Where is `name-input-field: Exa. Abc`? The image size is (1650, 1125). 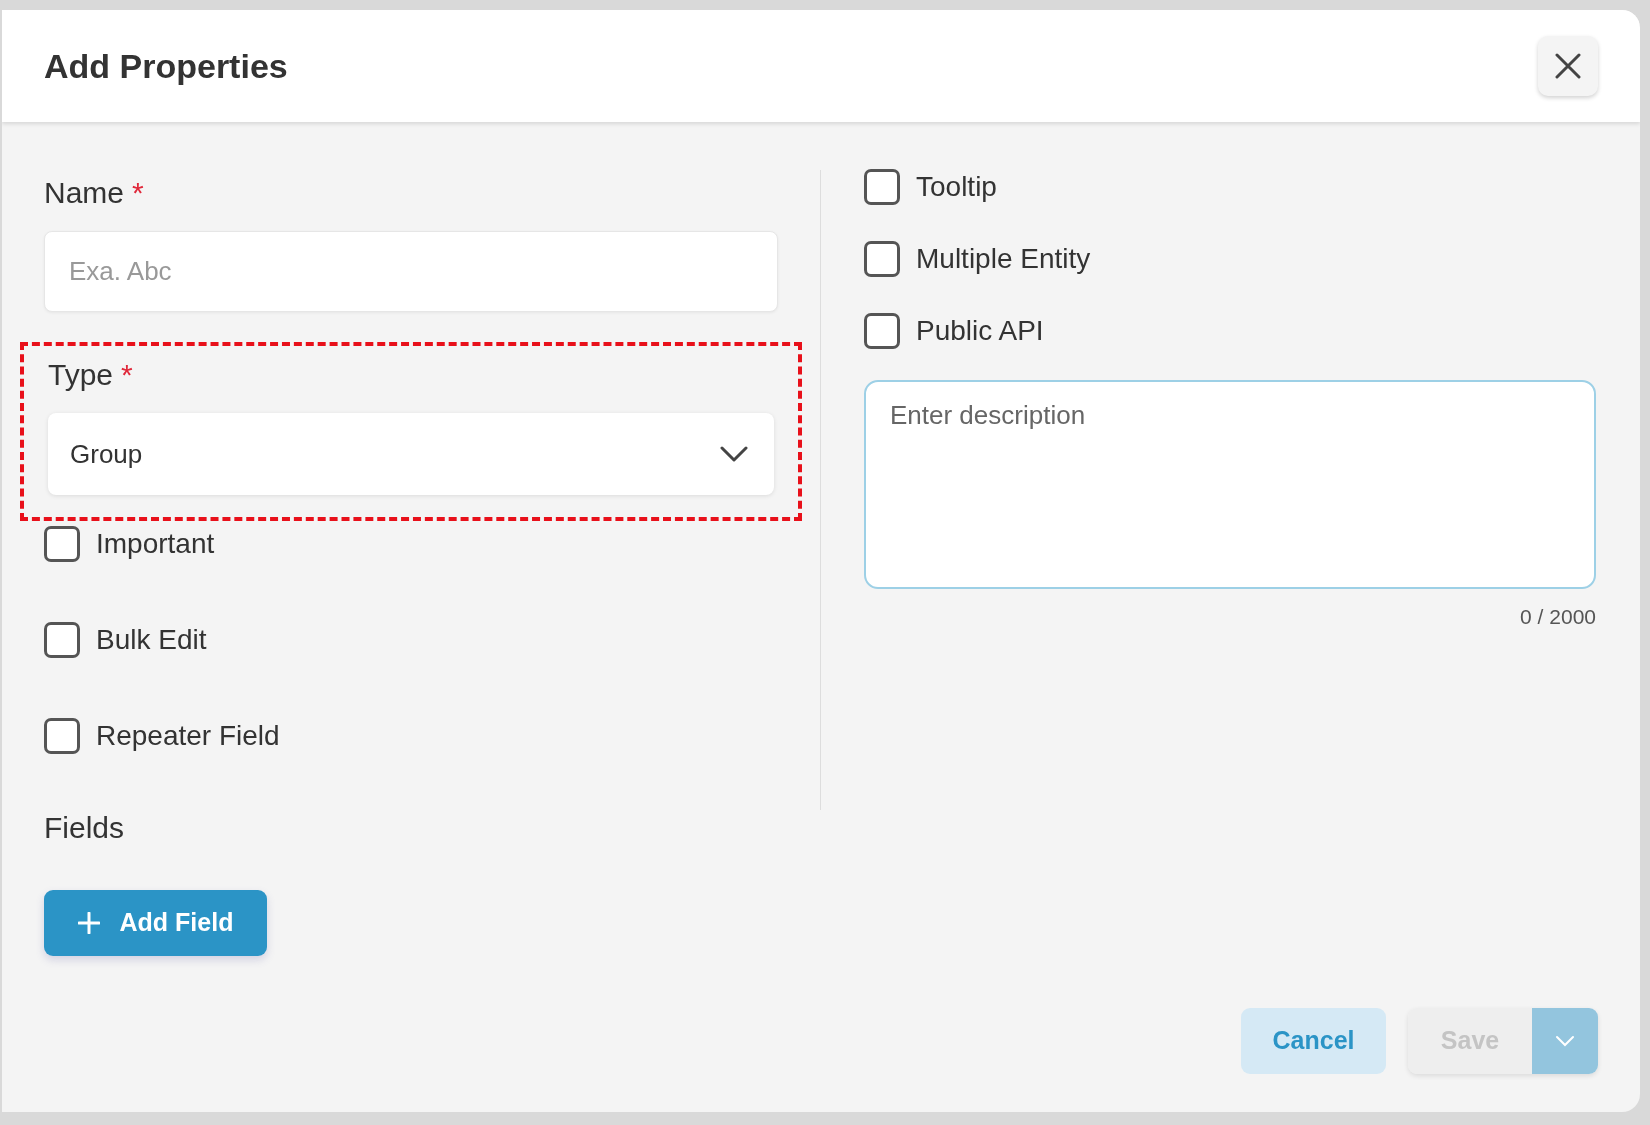
name-input-field: Exa. Abc is located at coordinates (411, 271).